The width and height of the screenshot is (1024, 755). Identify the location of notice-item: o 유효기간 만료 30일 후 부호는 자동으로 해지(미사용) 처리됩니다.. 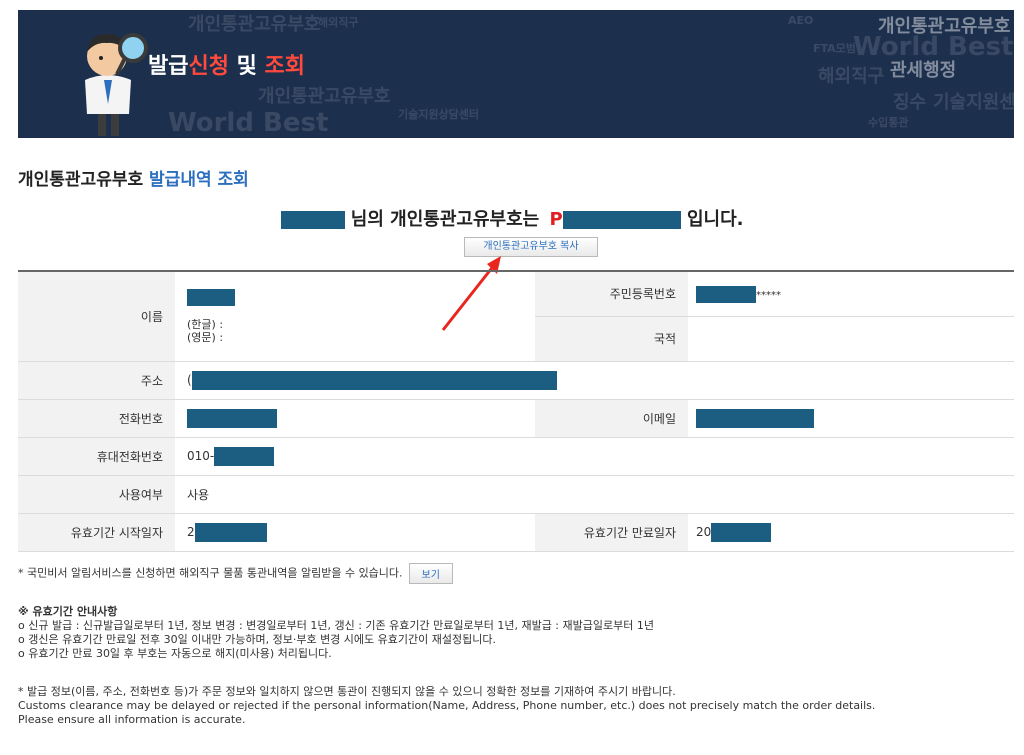
(175, 653).